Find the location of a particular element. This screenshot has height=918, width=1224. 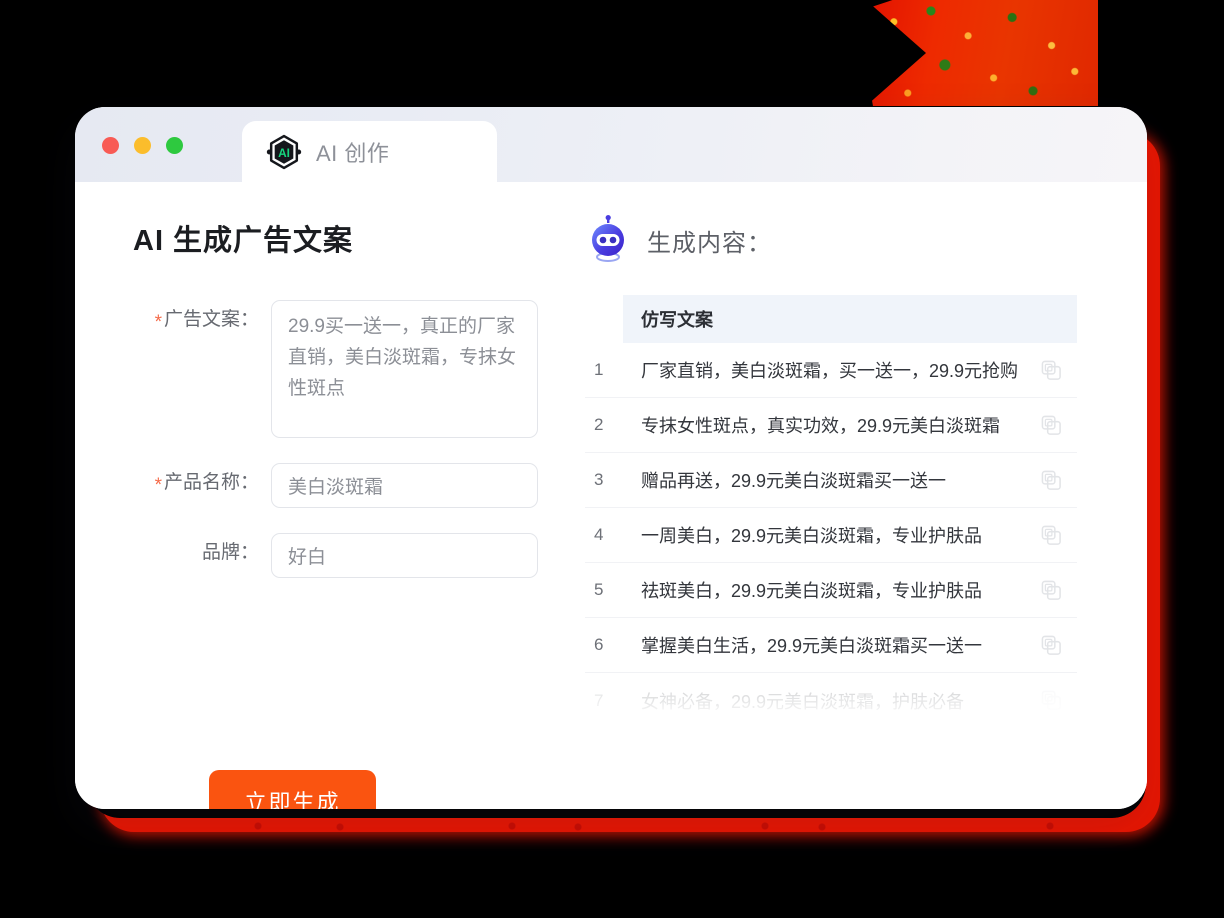

row-cell: 专抹女性斑点，真实功效，29.9元美白淡斑霜 is located at coordinates (850, 425).